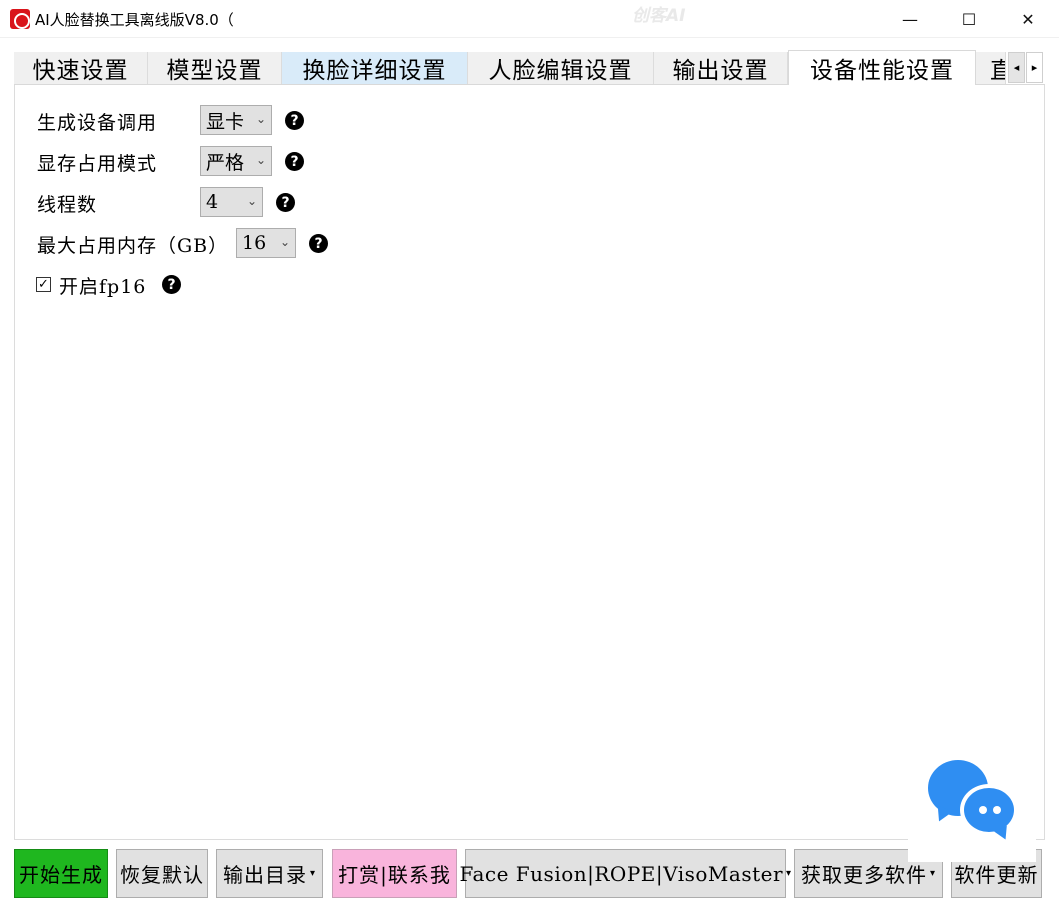 The width and height of the screenshot is (1059, 913). I want to click on tab-partial: 直, so click(991, 68).